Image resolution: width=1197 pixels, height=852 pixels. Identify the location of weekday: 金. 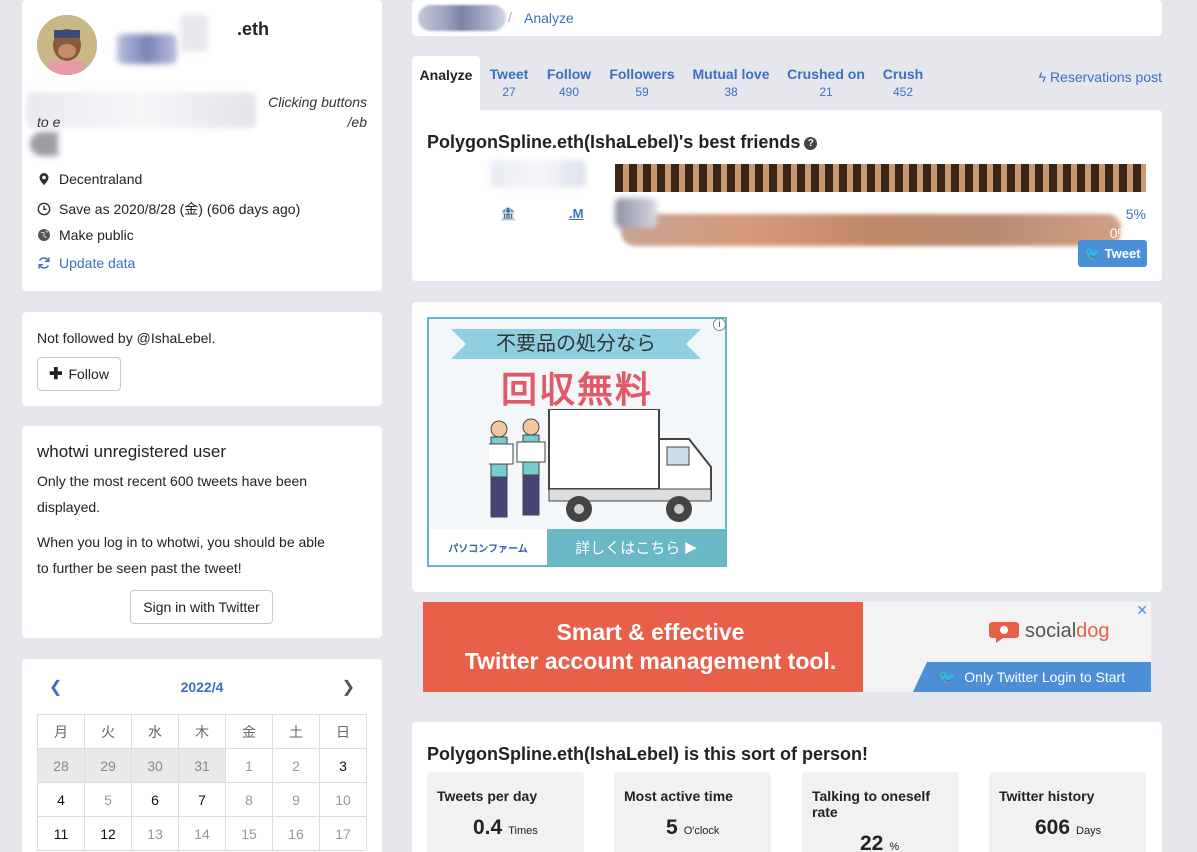
(249, 731).